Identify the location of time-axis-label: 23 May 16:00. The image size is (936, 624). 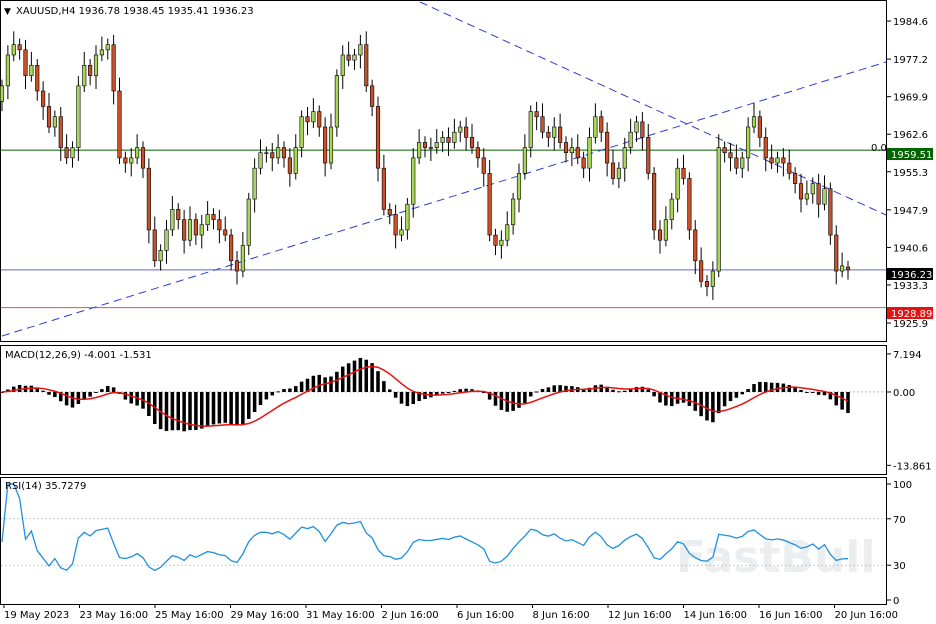
(114, 615).